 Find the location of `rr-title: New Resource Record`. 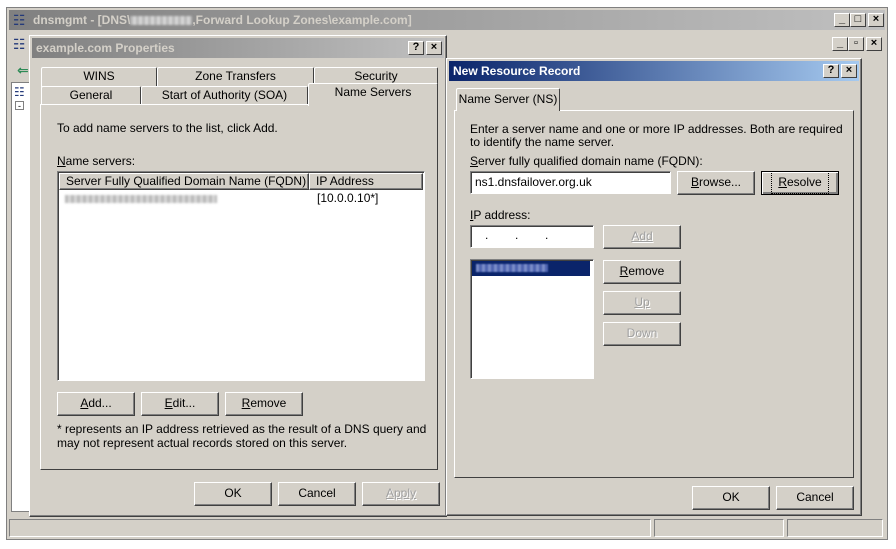

rr-title: New Resource Record is located at coordinates (517, 71).